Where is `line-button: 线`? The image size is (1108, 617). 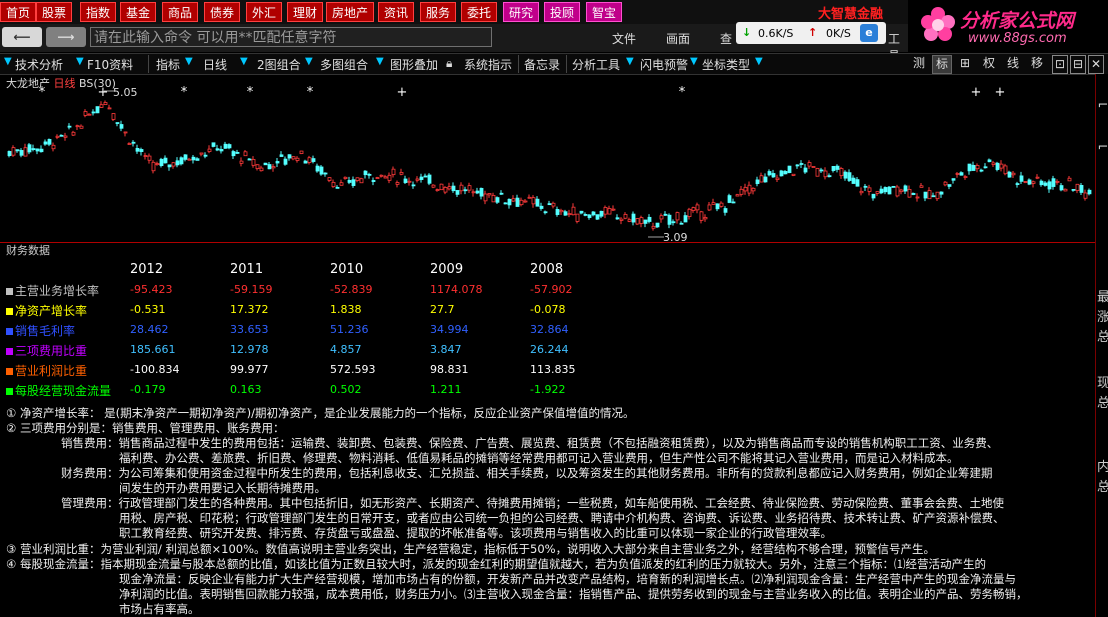
line-button: 线 is located at coordinates (1013, 63).